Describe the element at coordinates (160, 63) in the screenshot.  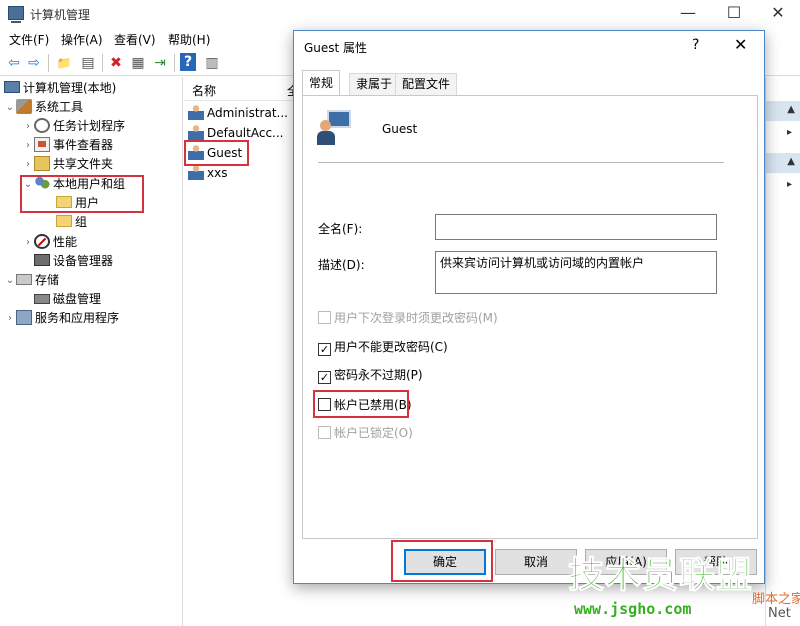
I see `export-list-icon: ⇥` at that location.